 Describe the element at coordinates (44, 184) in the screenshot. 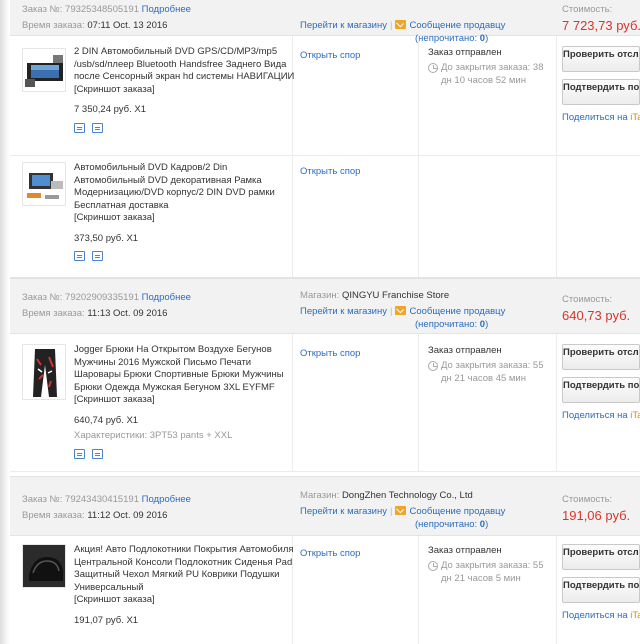

I see `dvd-frame-icon` at that location.